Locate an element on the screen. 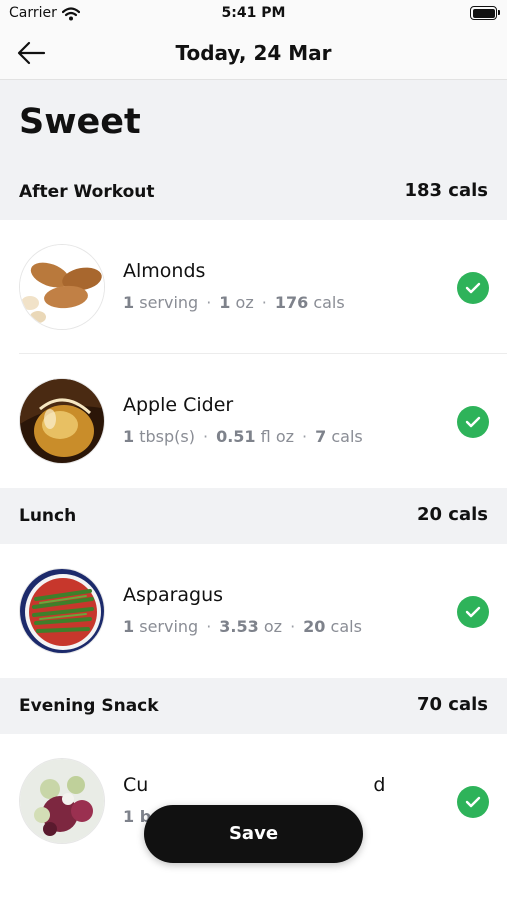  section-cals: 20 cals is located at coordinates (452, 514).